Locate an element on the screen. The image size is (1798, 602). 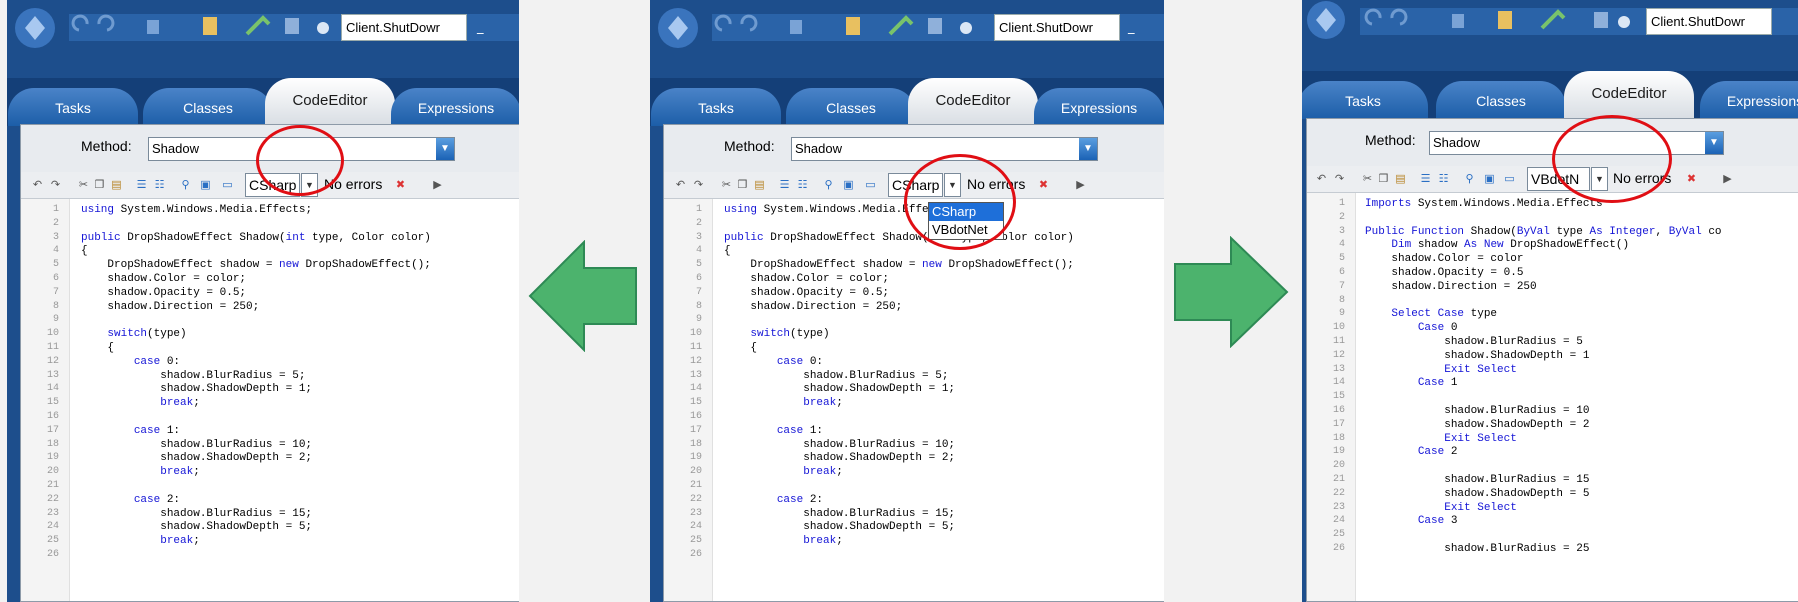
code-line: shadow.BlurRadius = 15; is located at coordinates (839, 514).